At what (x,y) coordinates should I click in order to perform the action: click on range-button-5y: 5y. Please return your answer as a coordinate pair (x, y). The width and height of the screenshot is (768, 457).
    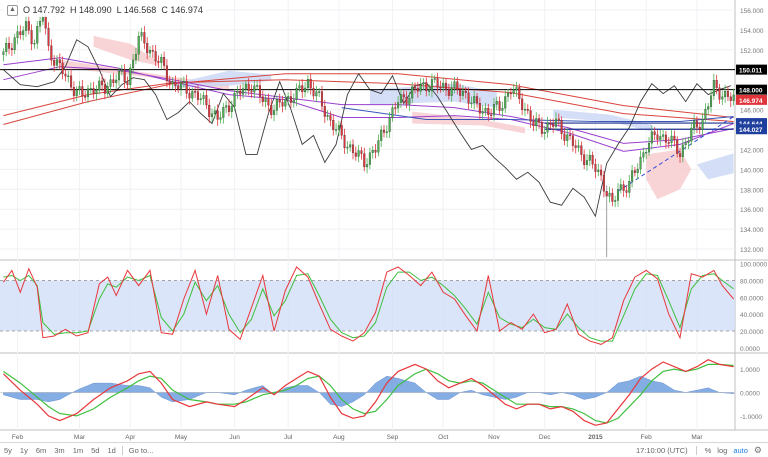
    Looking at the image, I should click on (8, 450).